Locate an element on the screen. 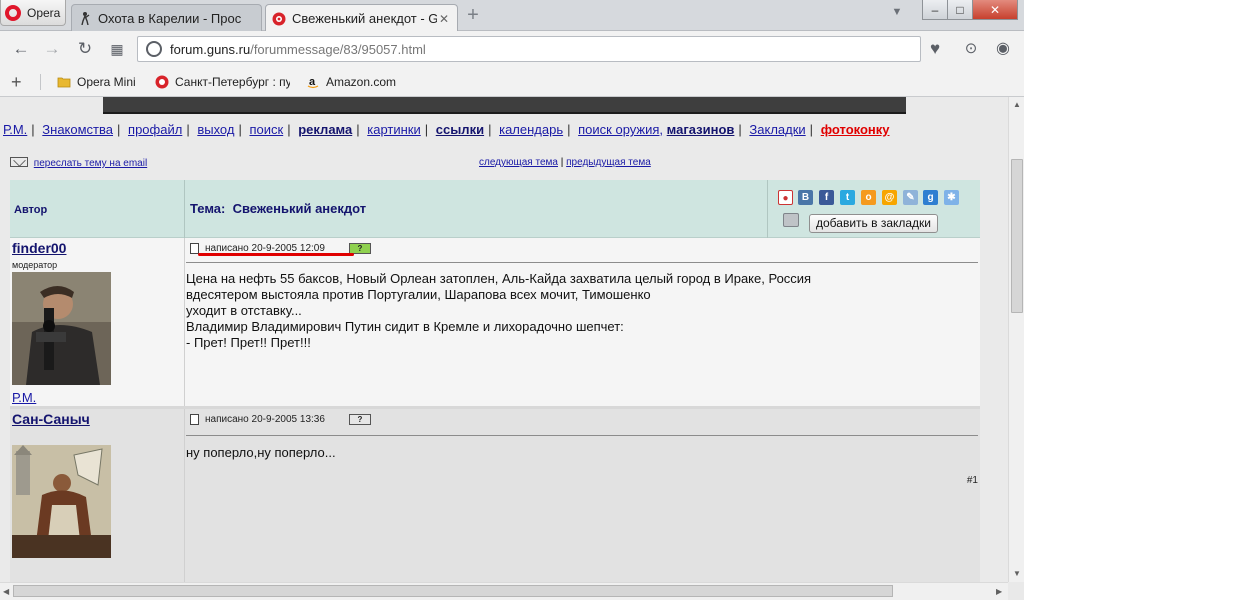 Image resolution: width=1258 pixels, height=600 pixels. amazon-icon: a is located at coordinates (313, 82).